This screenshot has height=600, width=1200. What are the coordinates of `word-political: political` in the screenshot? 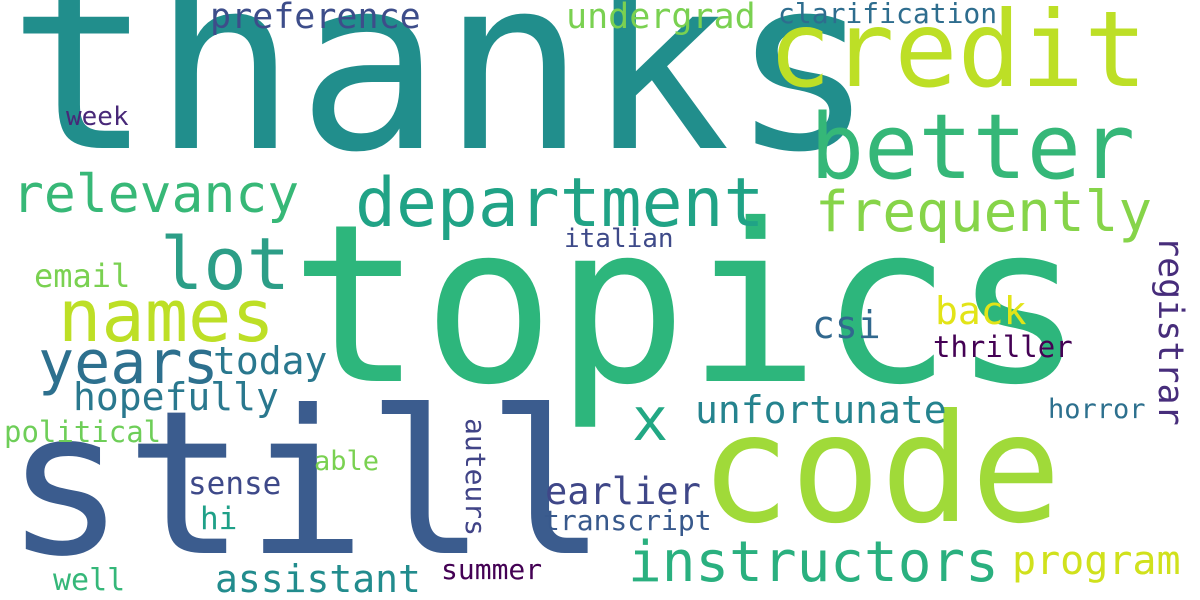 It's located at (83, 432).